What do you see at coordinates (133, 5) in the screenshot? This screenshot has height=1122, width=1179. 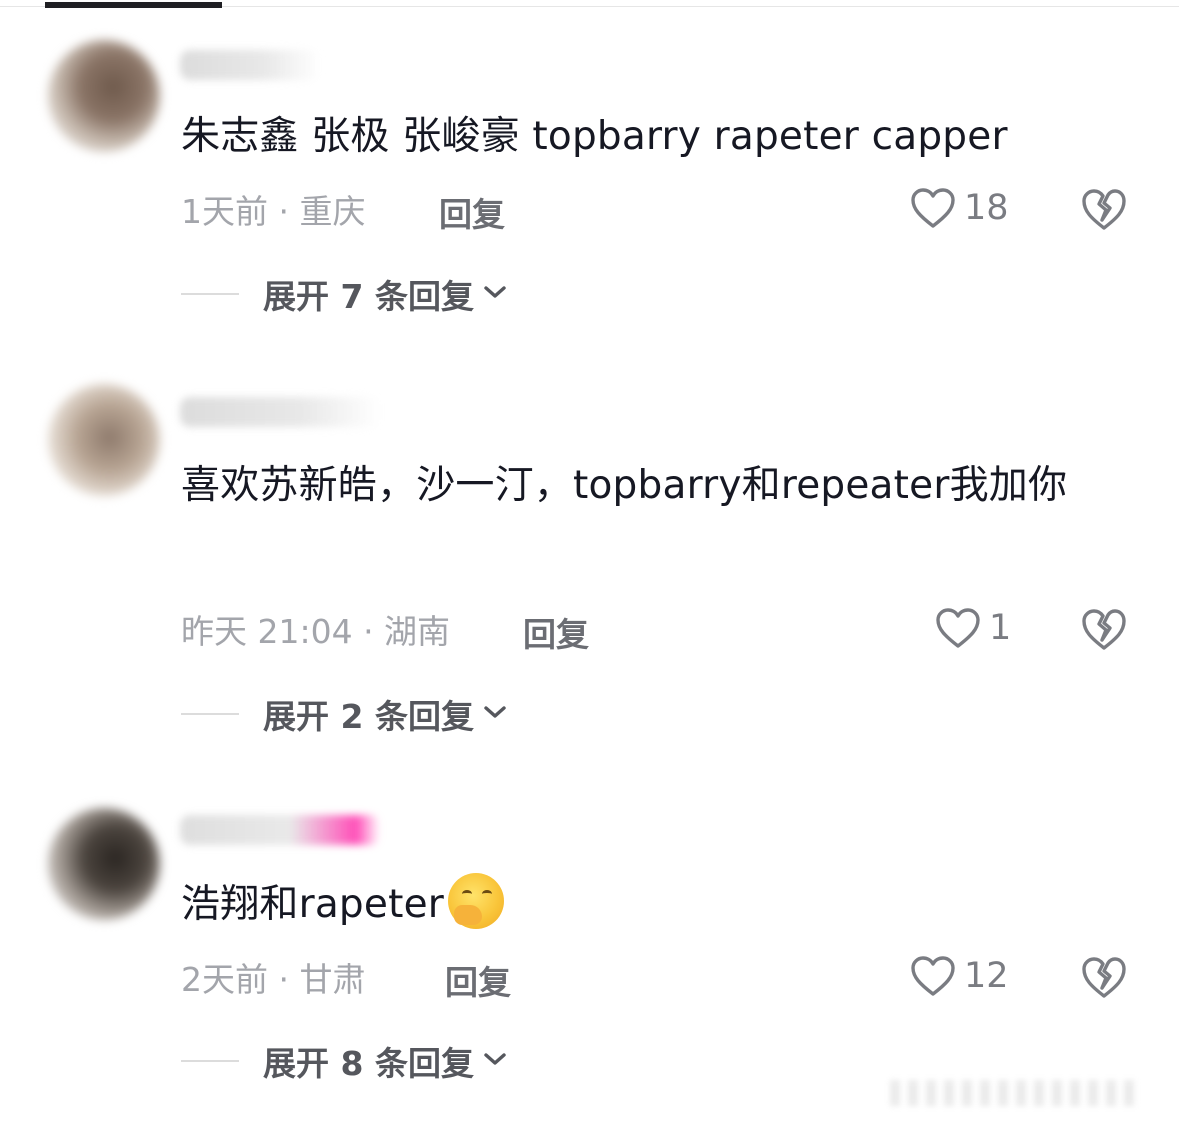 I see `tab-indicator` at bounding box center [133, 5].